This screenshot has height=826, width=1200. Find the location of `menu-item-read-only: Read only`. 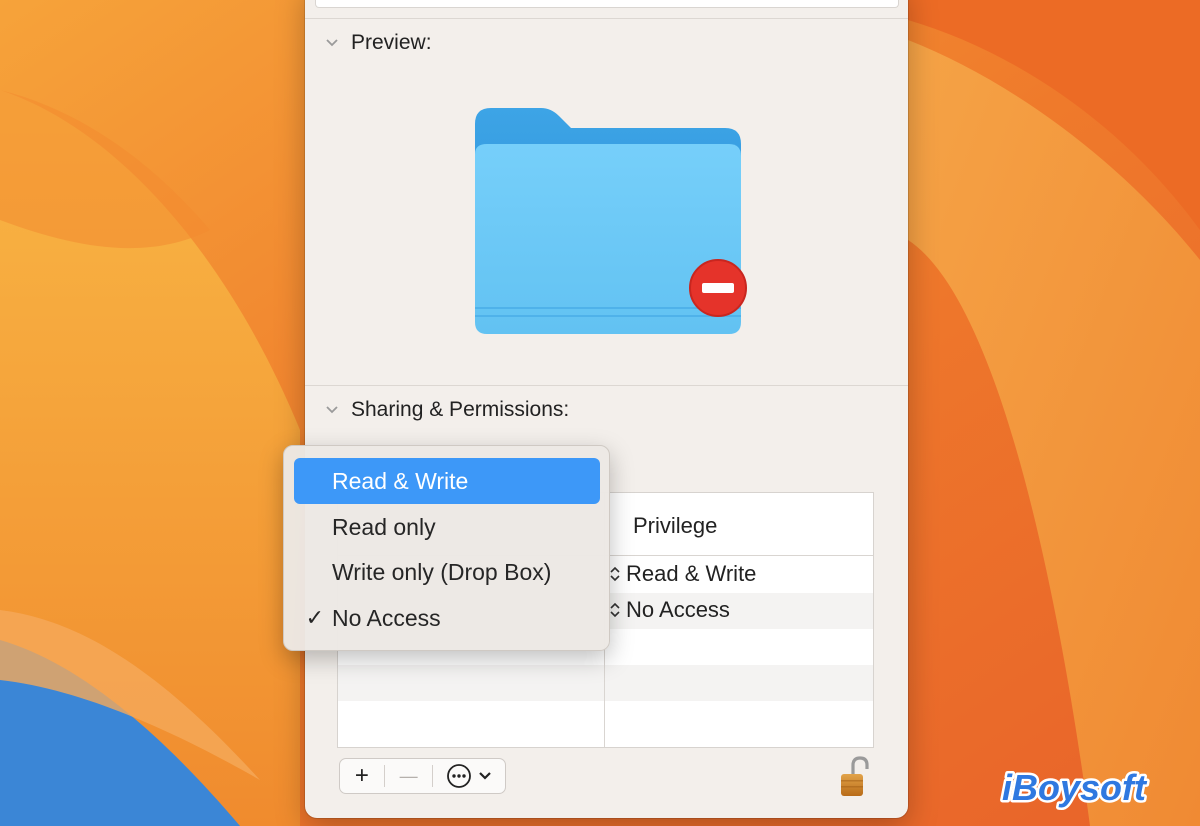

menu-item-read-only: Read only is located at coordinates (447, 527).